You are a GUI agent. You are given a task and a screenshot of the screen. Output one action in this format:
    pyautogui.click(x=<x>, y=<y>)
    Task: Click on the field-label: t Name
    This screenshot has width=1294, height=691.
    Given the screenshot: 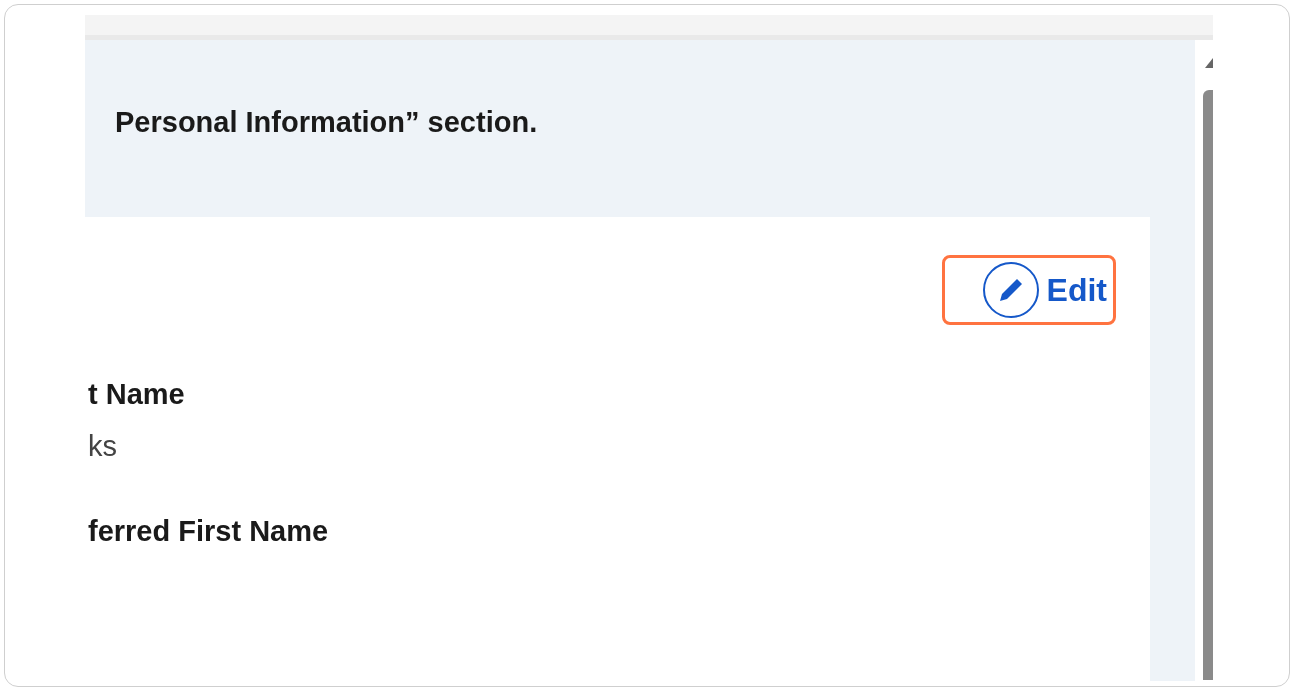 What is the action you would take?
    pyautogui.click(x=137, y=394)
    